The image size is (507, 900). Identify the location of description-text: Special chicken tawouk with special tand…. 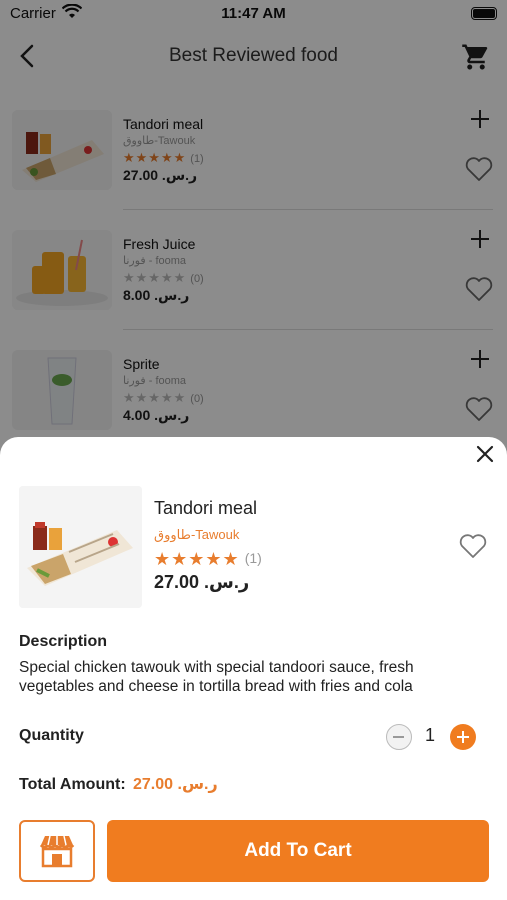
(216, 677).